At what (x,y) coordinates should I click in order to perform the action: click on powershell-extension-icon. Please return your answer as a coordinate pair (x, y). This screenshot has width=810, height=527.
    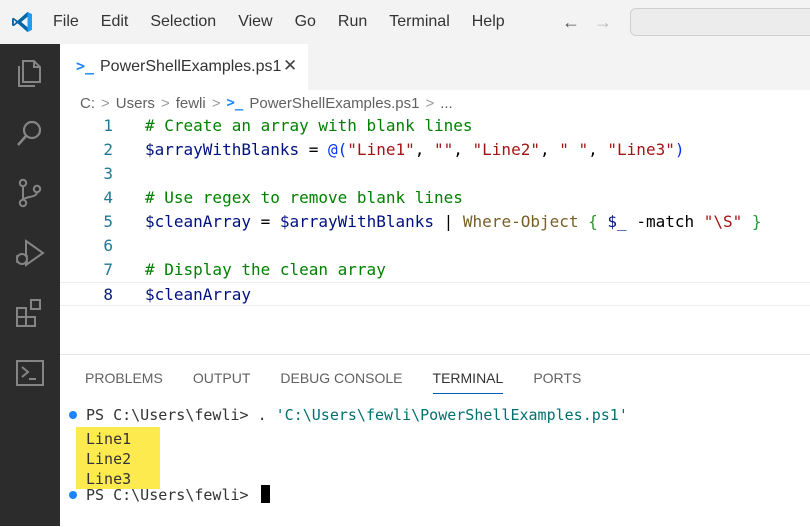
    Looking at the image, I should click on (30, 373).